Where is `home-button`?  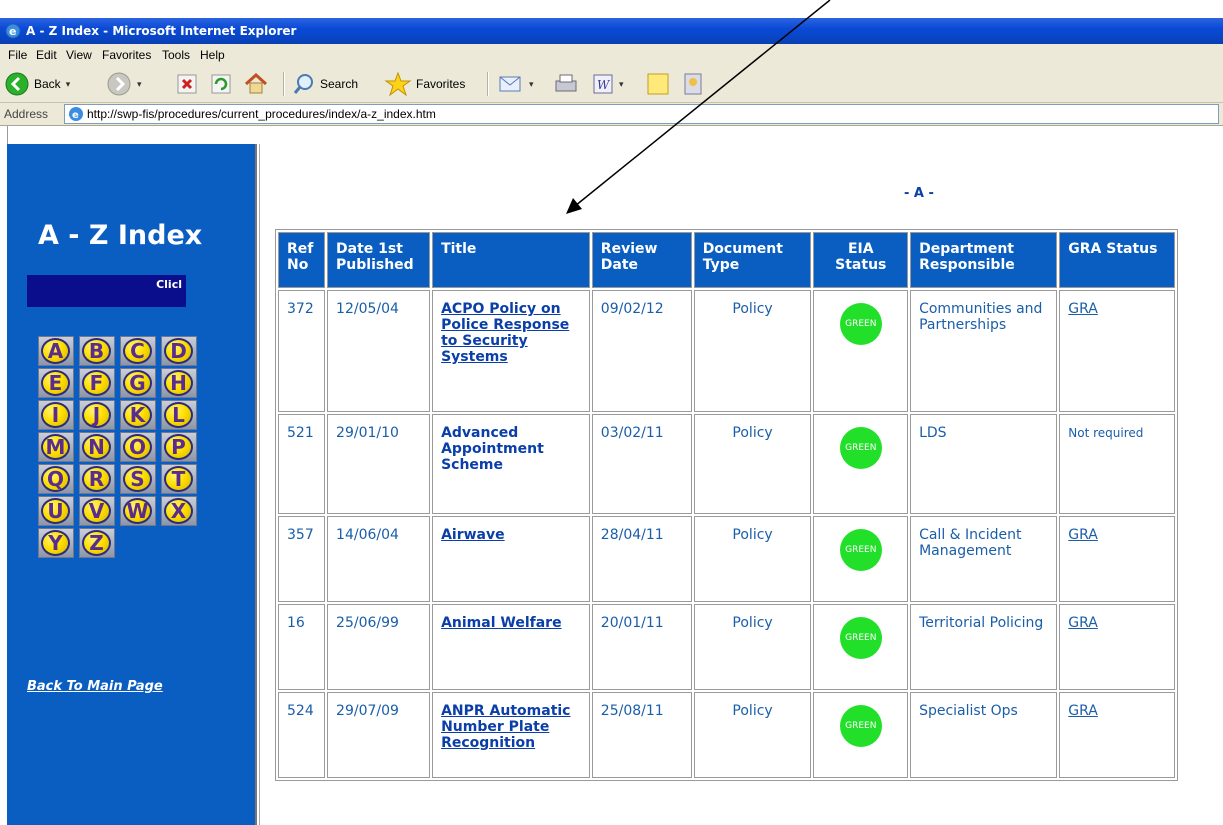 home-button is located at coordinates (256, 84).